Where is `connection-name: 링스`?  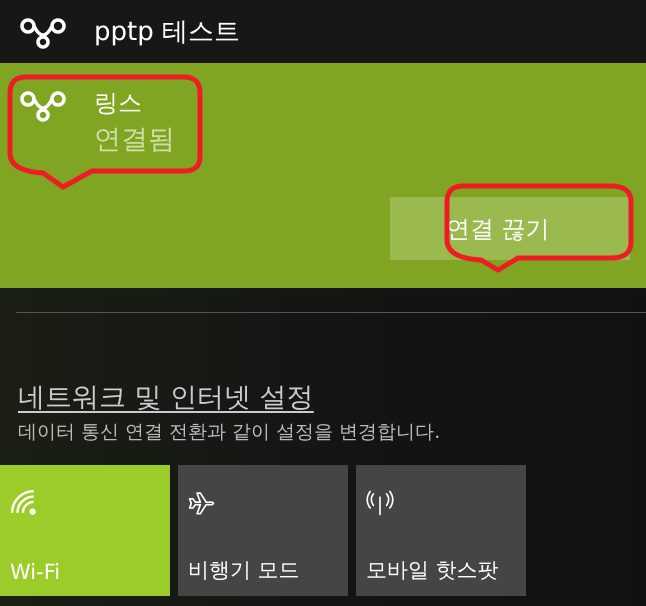 connection-name: 링스 is located at coordinates (118, 103).